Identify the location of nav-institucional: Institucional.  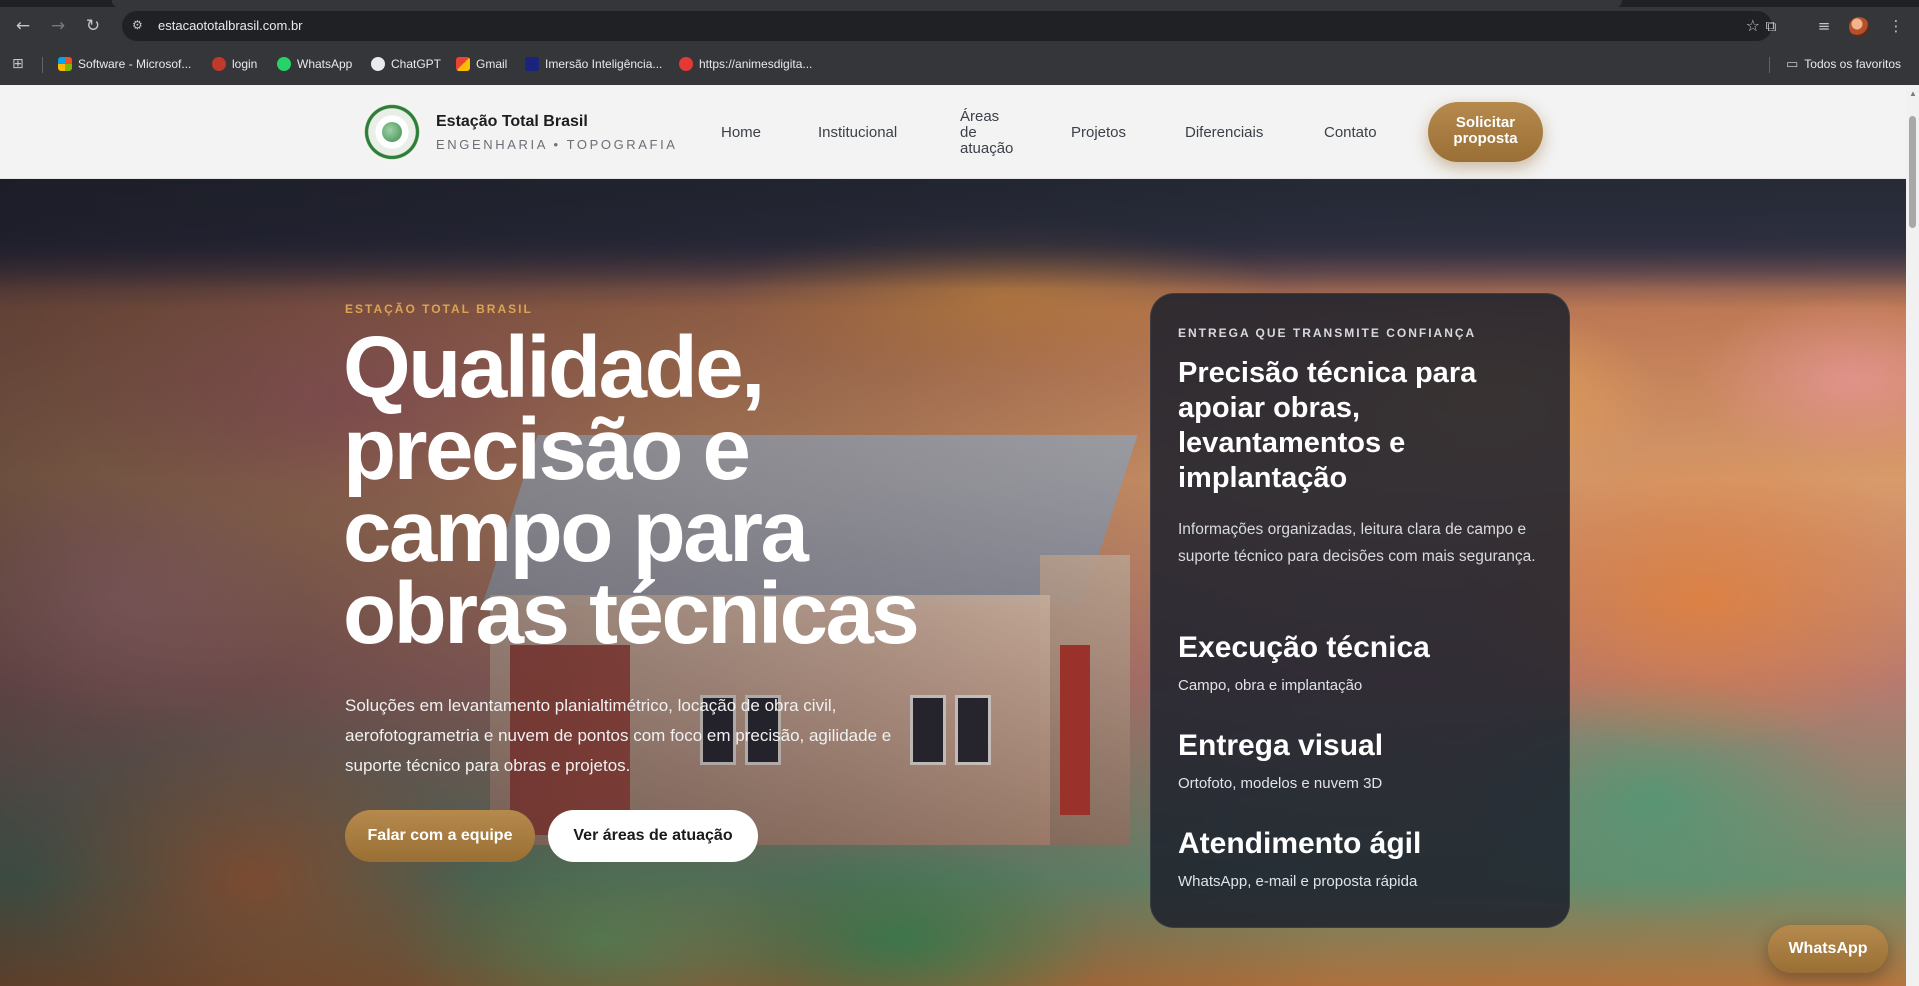
(857, 132).